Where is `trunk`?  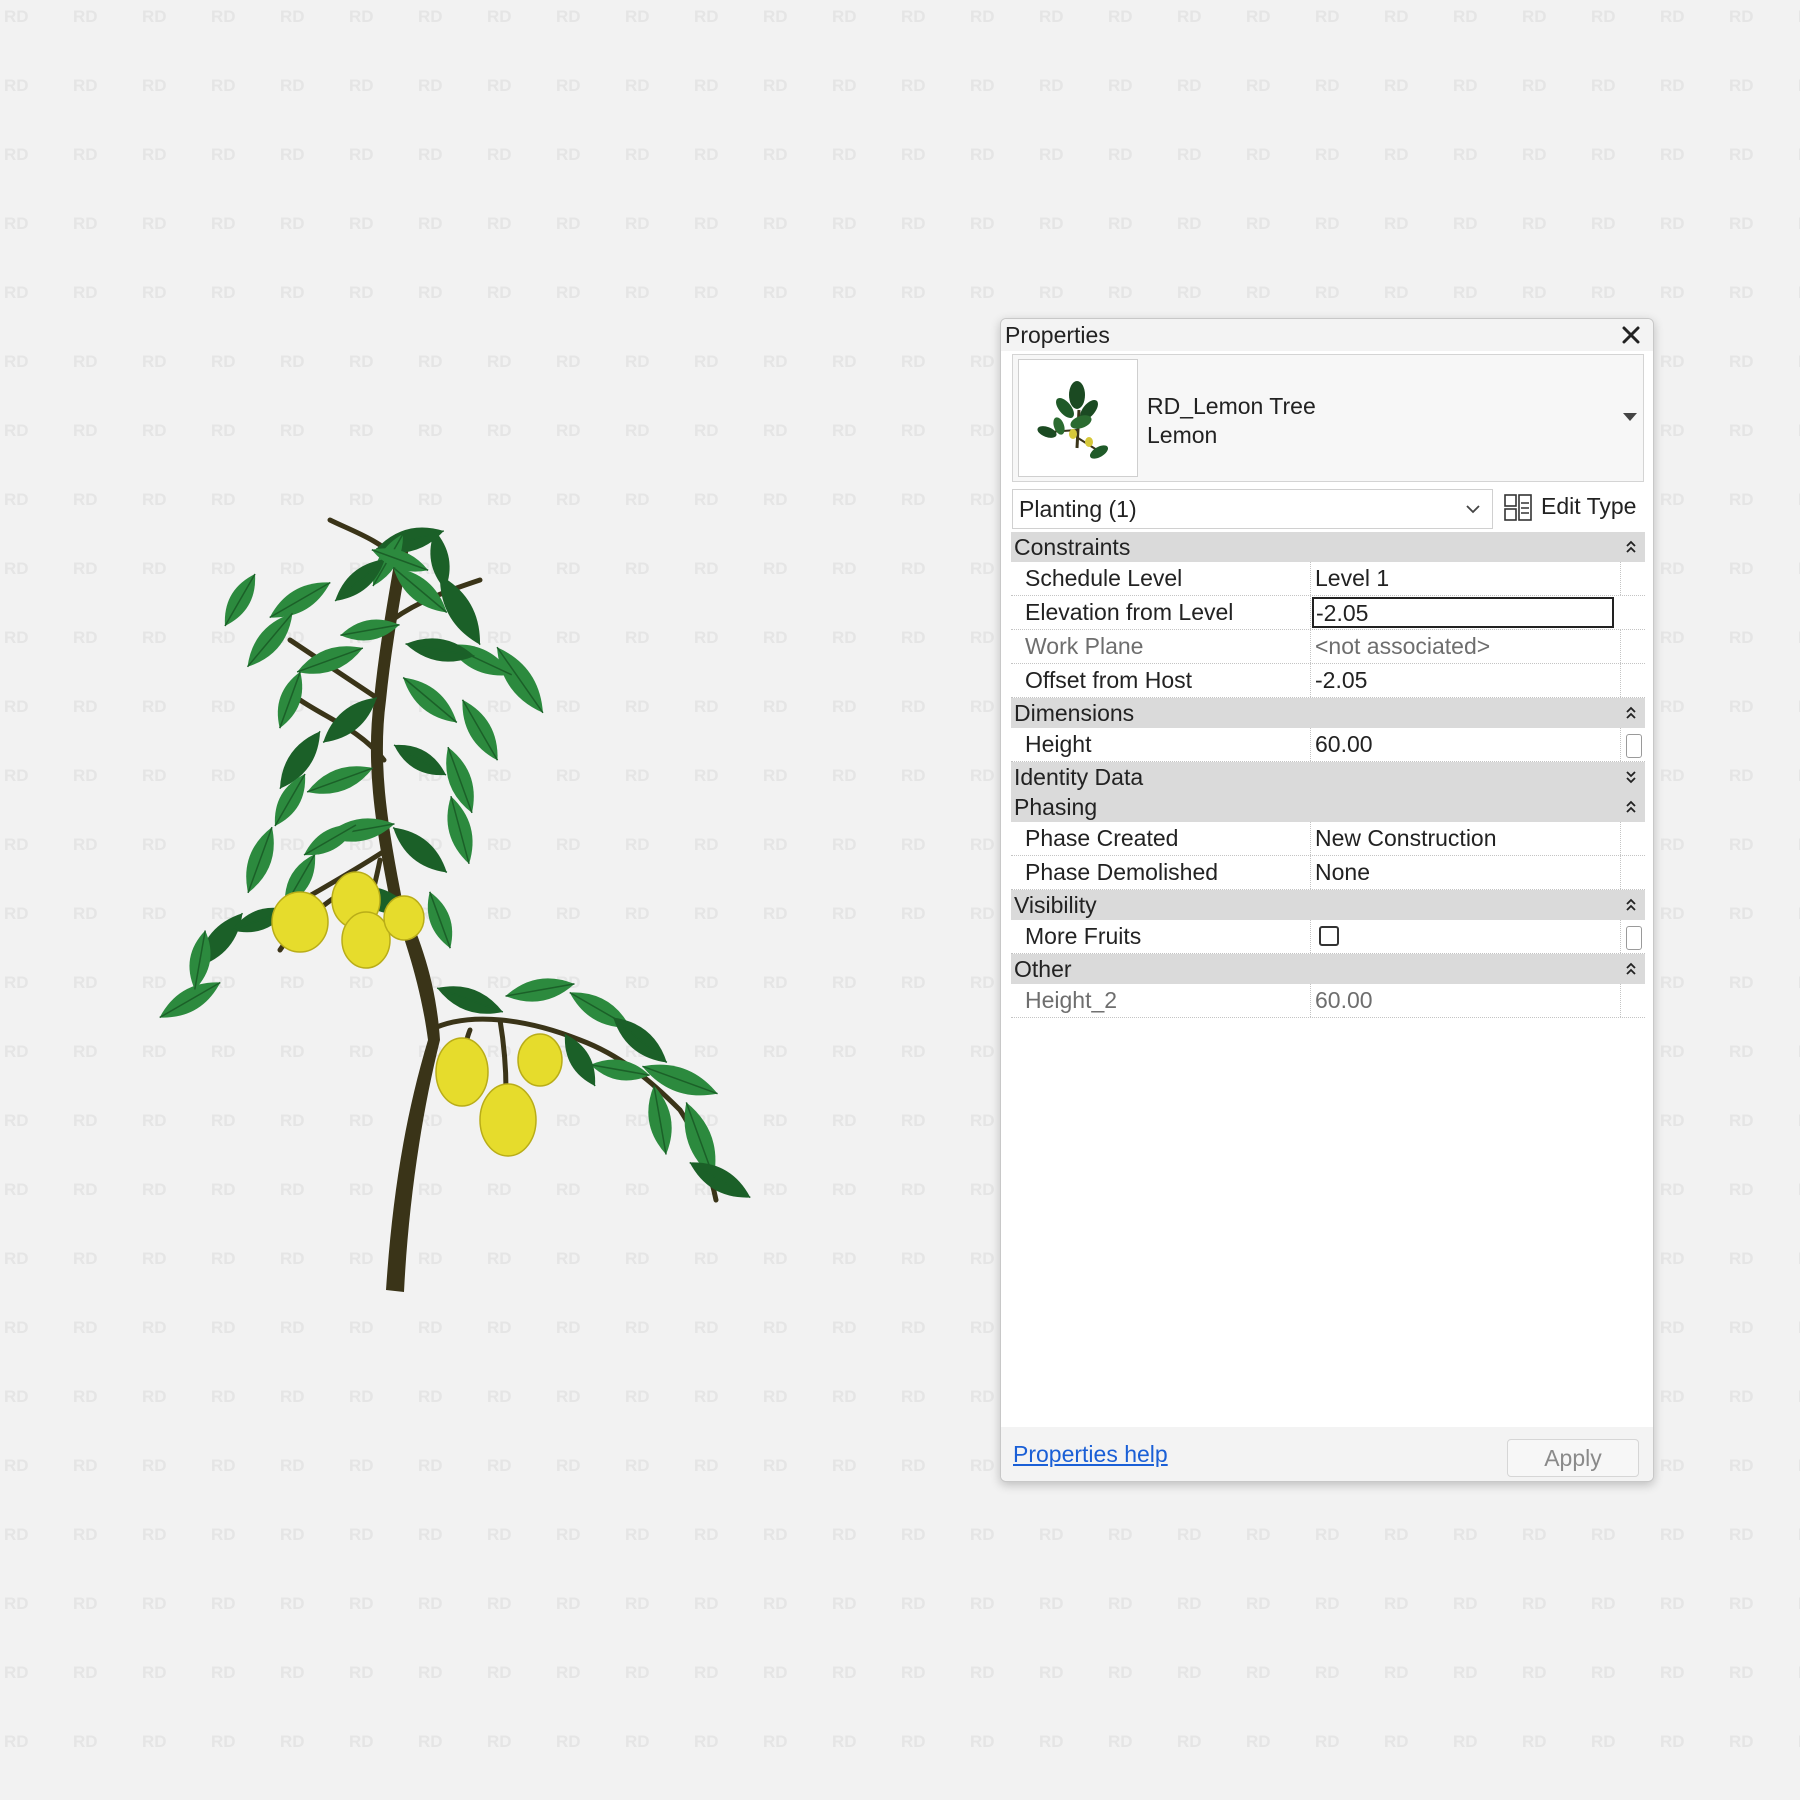 trunk is located at coordinates (413, 1094).